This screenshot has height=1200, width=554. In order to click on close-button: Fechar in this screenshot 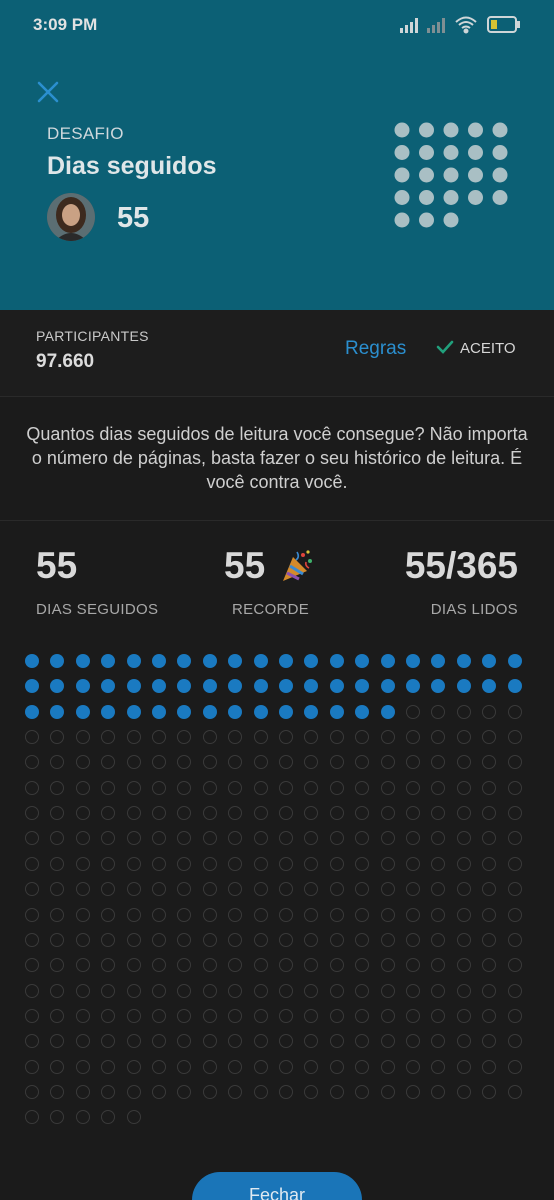, I will do `click(277, 1186)`.